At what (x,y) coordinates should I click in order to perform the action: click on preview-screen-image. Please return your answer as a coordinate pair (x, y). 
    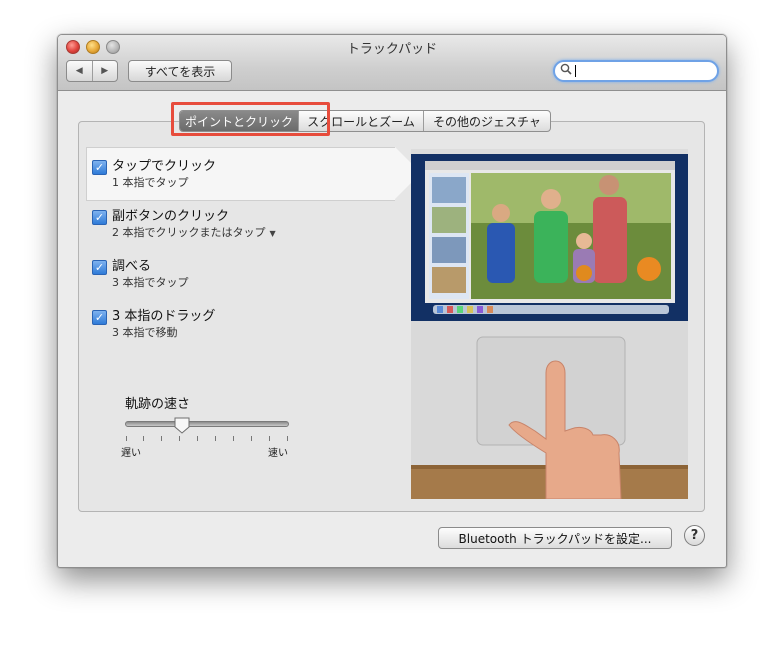
    Looking at the image, I should click on (549, 235).